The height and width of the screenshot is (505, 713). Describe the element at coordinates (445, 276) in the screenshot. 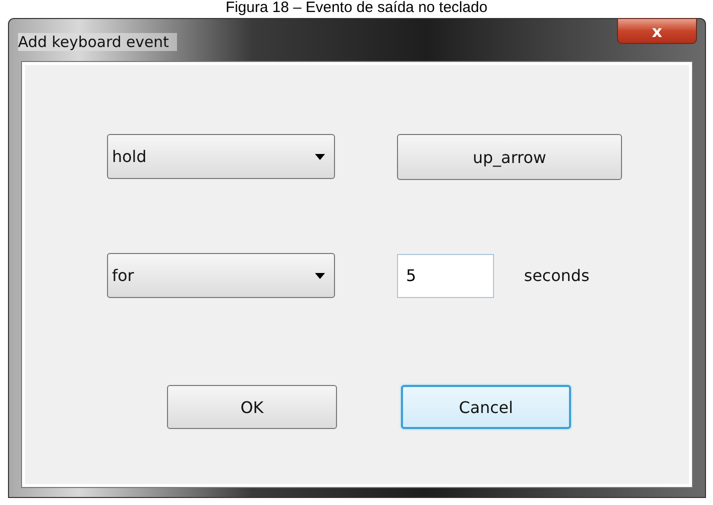

I see `duration-field: 5` at that location.